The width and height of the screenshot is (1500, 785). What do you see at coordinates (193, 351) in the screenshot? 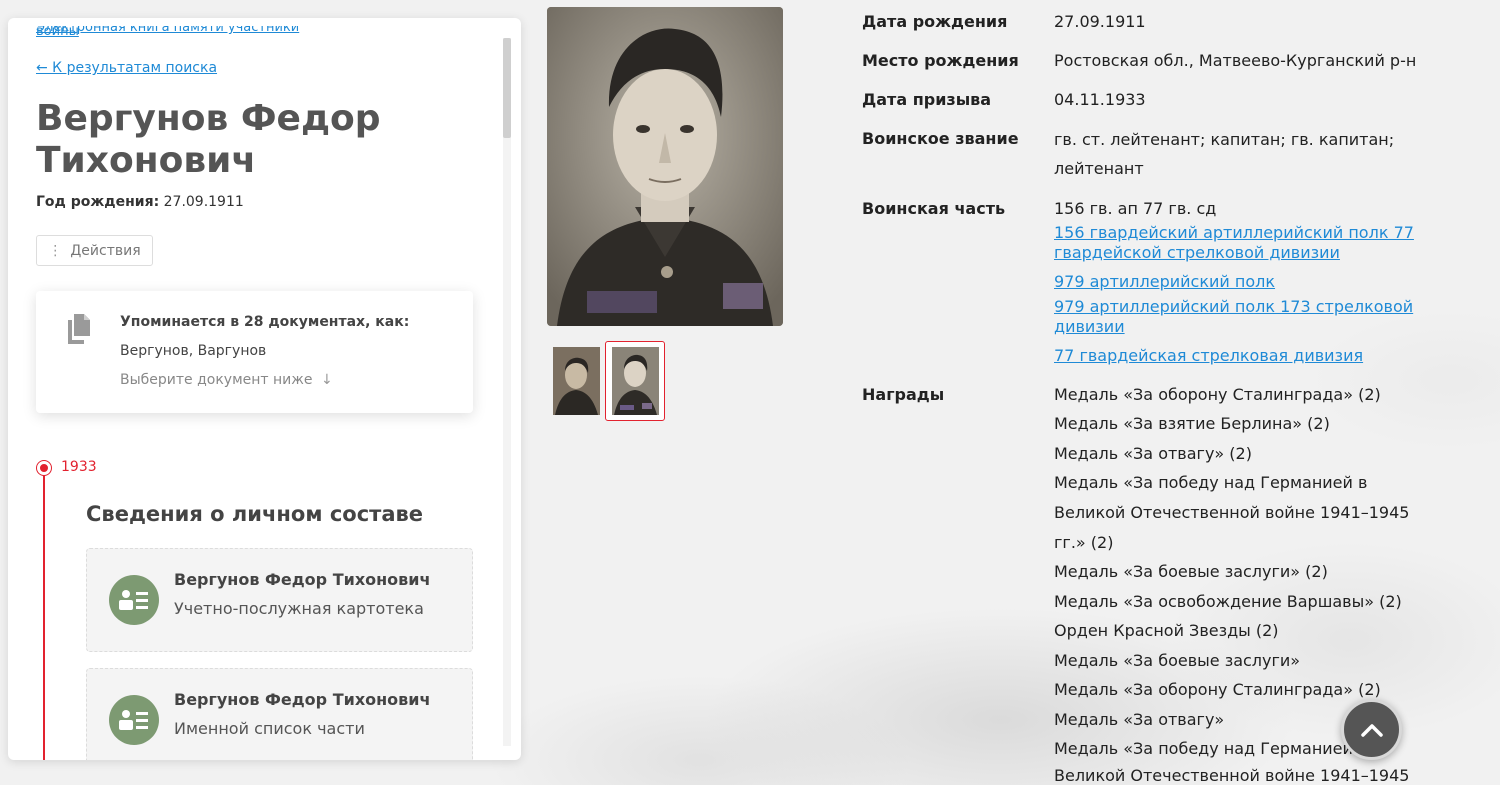
I see `mentions-names: Вергунов, Варгунов` at bounding box center [193, 351].